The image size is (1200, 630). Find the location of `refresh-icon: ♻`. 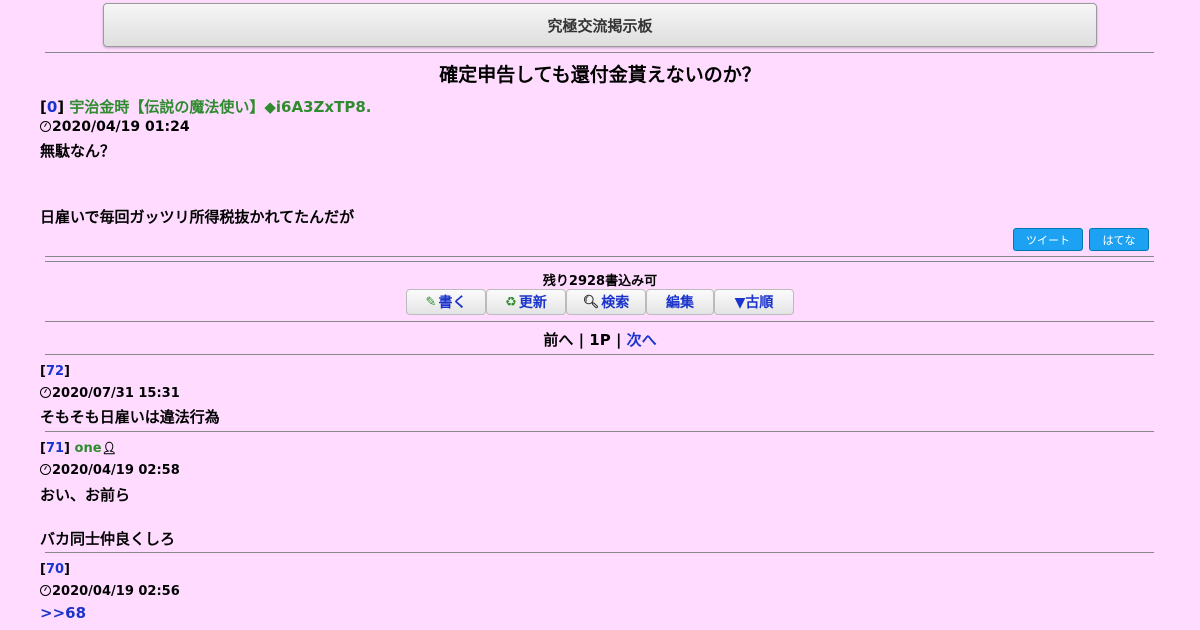

refresh-icon: ♻ is located at coordinates (511, 302).